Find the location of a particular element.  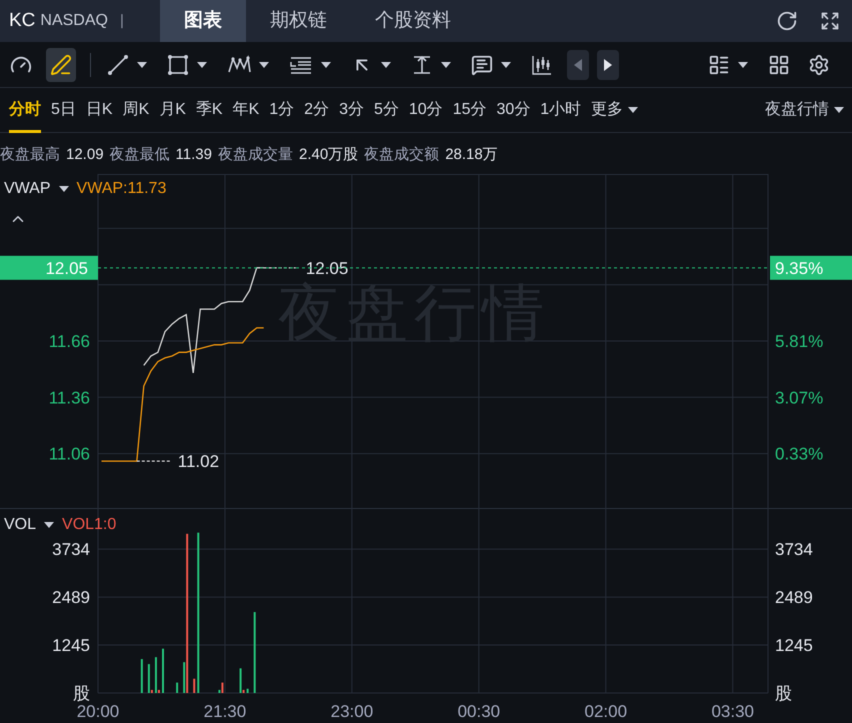

period-tab: 3分 is located at coordinates (351, 110).